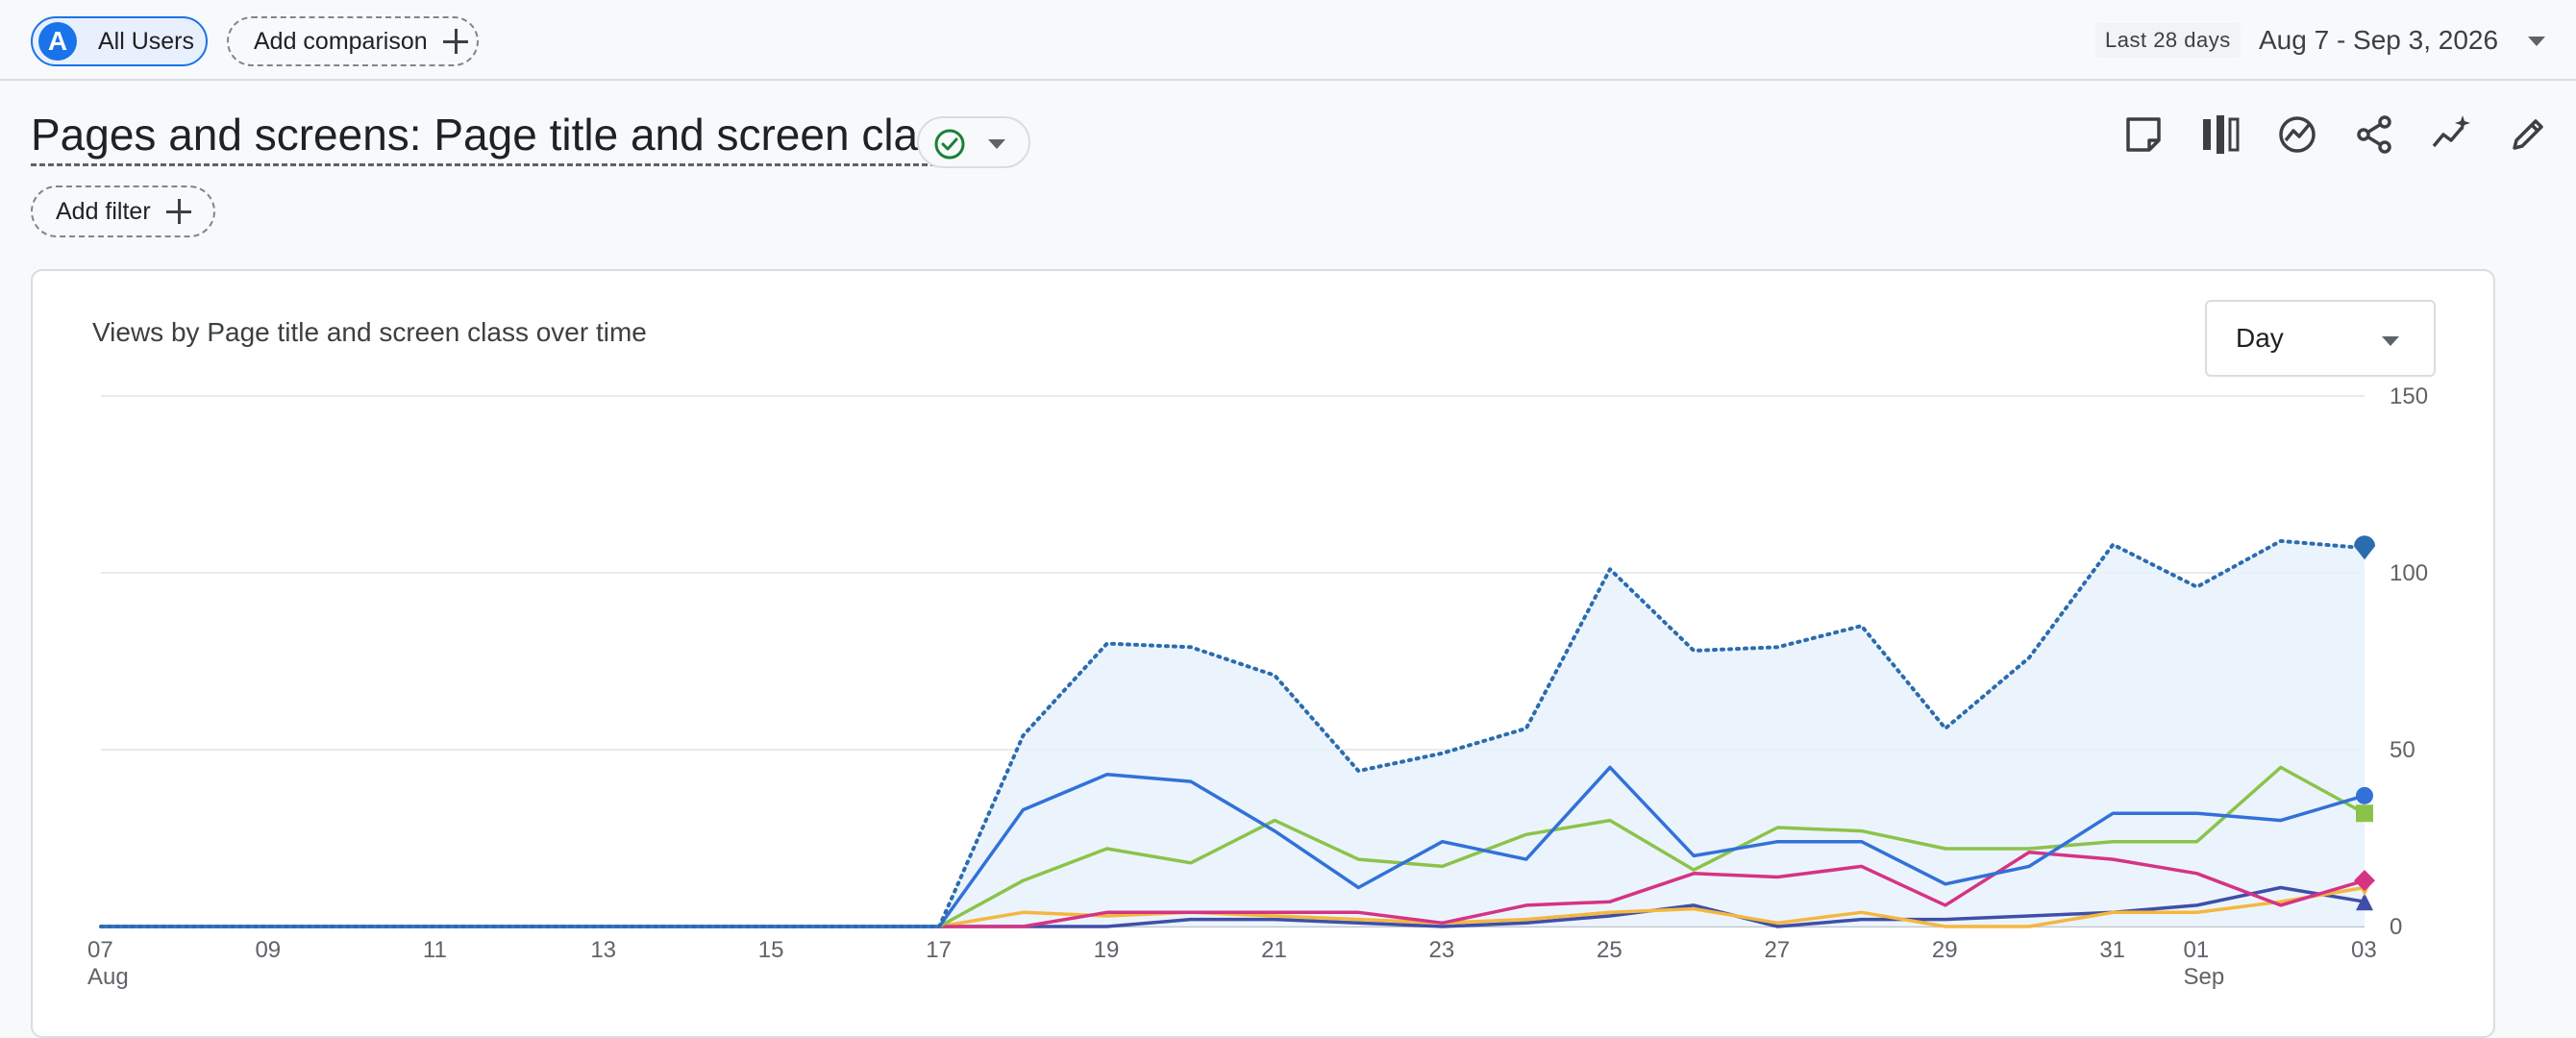  Describe the element at coordinates (1610, 950) in the screenshot. I see `x-tick-label: 25` at that location.